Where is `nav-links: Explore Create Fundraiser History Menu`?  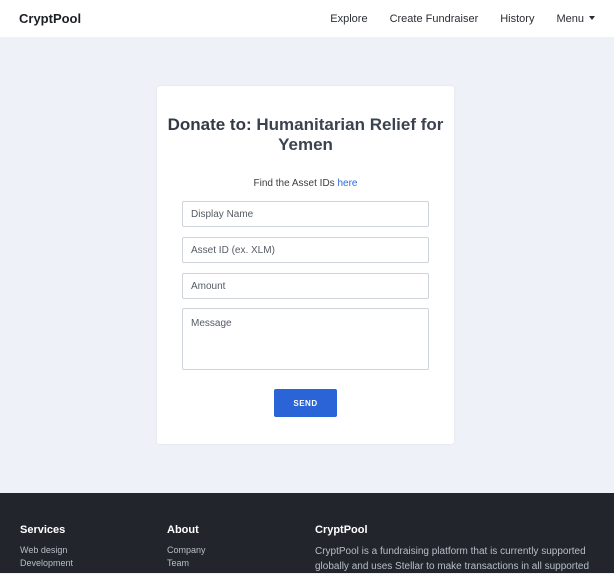 nav-links: Explore Create Fundraiser History Menu is located at coordinates (462, 19).